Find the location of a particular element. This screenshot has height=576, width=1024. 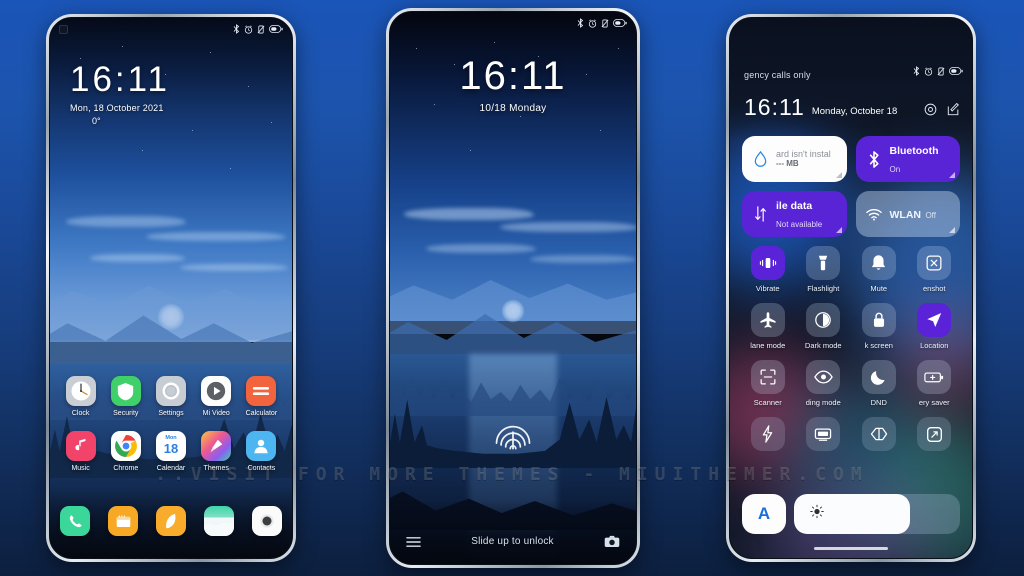

data-arrows-icon is located at coordinates (760, 214).